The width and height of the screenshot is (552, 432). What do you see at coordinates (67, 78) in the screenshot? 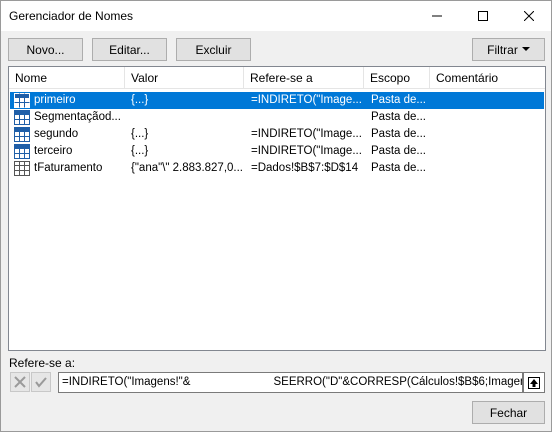
I see `column-header-nome: Nome` at bounding box center [67, 78].